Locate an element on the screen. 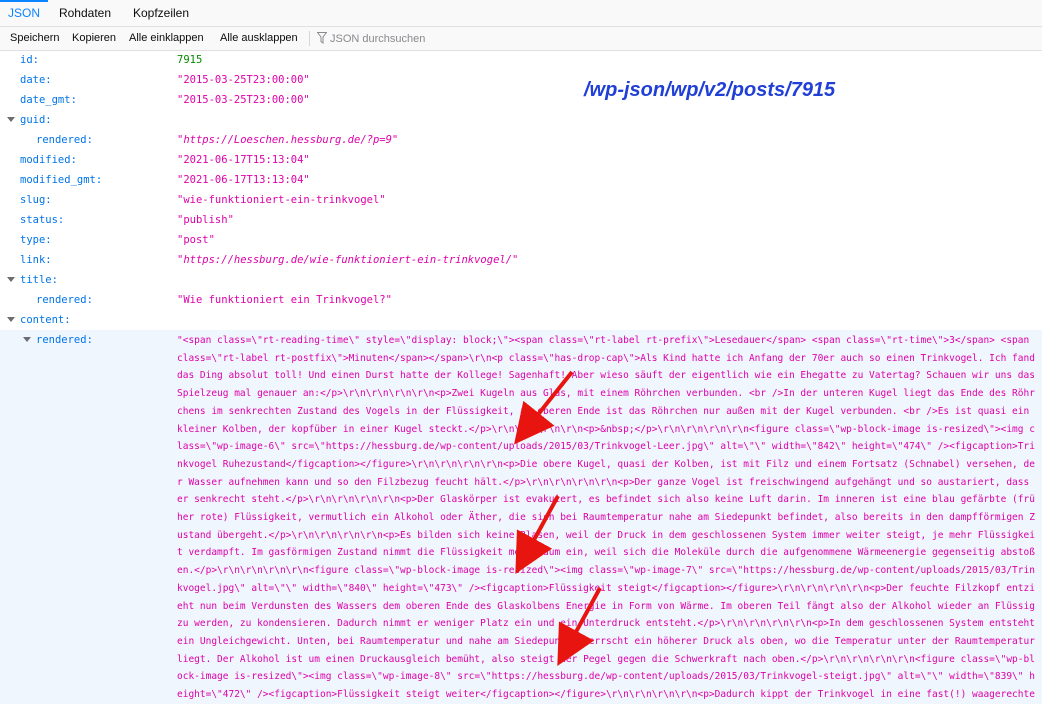 The height and width of the screenshot is (704, 1042). json-value: "2021-06-17T13:13:04" is located at coordinates (243, 180).